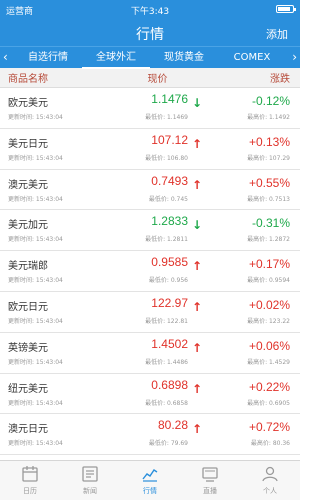 This screenshot has width=320, height=500. What do you see at coordinates (268, 199) in the screenshot?
I see `high-price: 最高价: 0.7513` at bounding box center [268, 199].